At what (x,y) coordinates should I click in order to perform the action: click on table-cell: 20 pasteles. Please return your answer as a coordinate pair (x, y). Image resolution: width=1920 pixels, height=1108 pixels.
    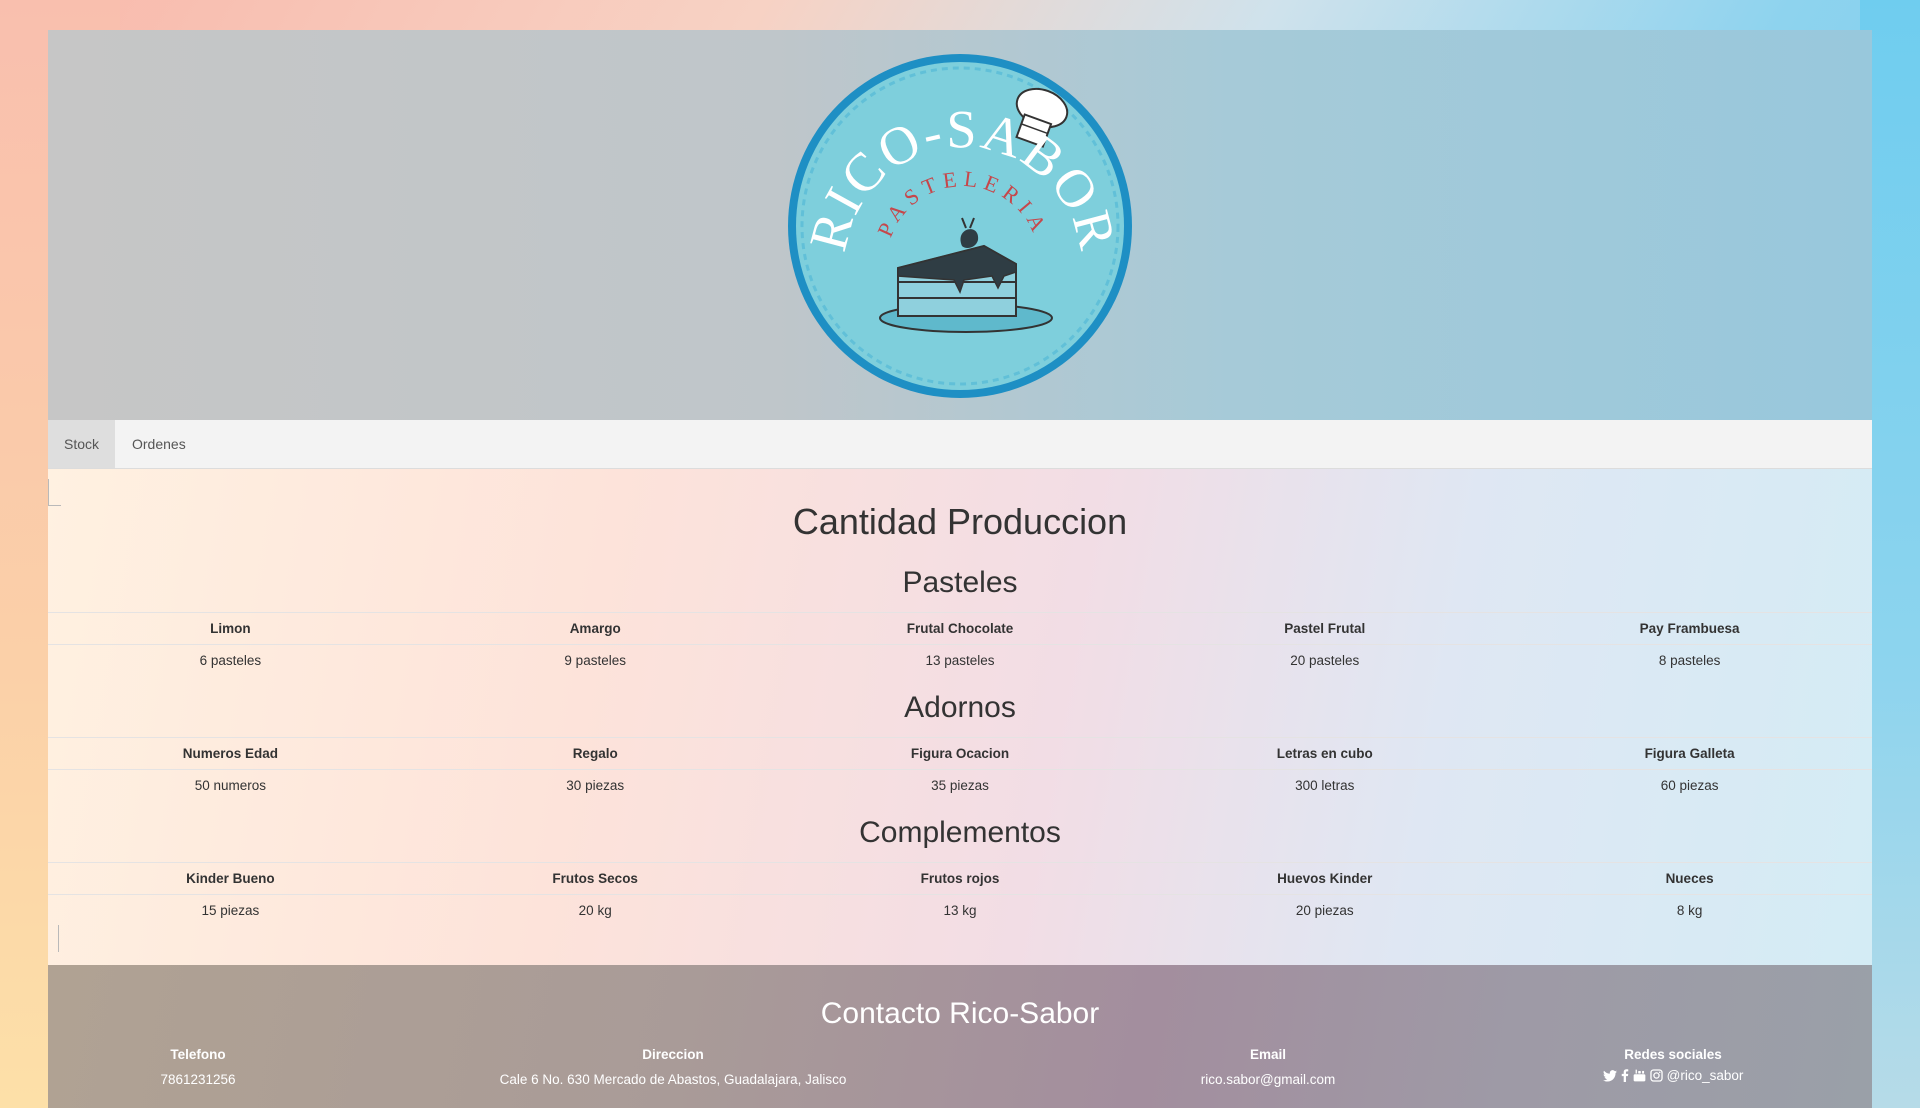
    Looking at the image, I should click on (1325, 660).